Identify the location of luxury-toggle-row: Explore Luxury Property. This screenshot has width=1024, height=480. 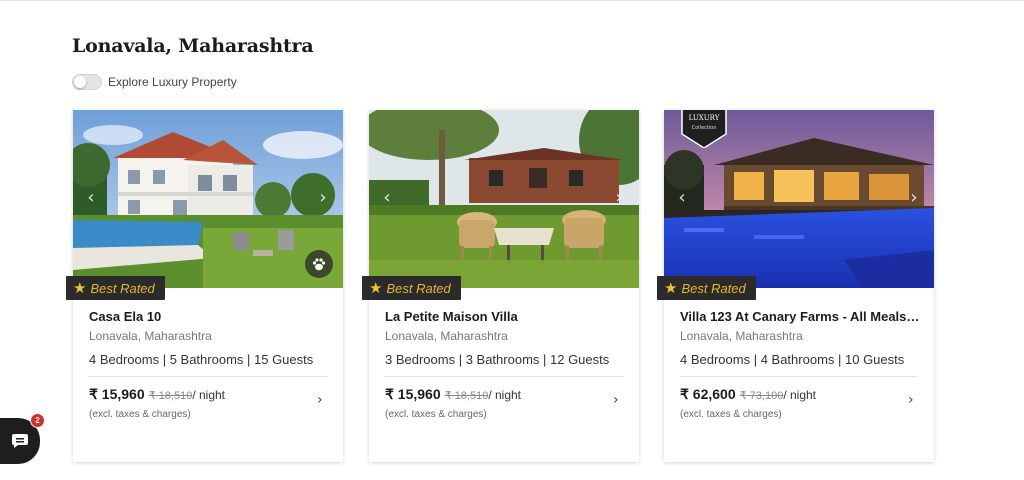
(154, 82).